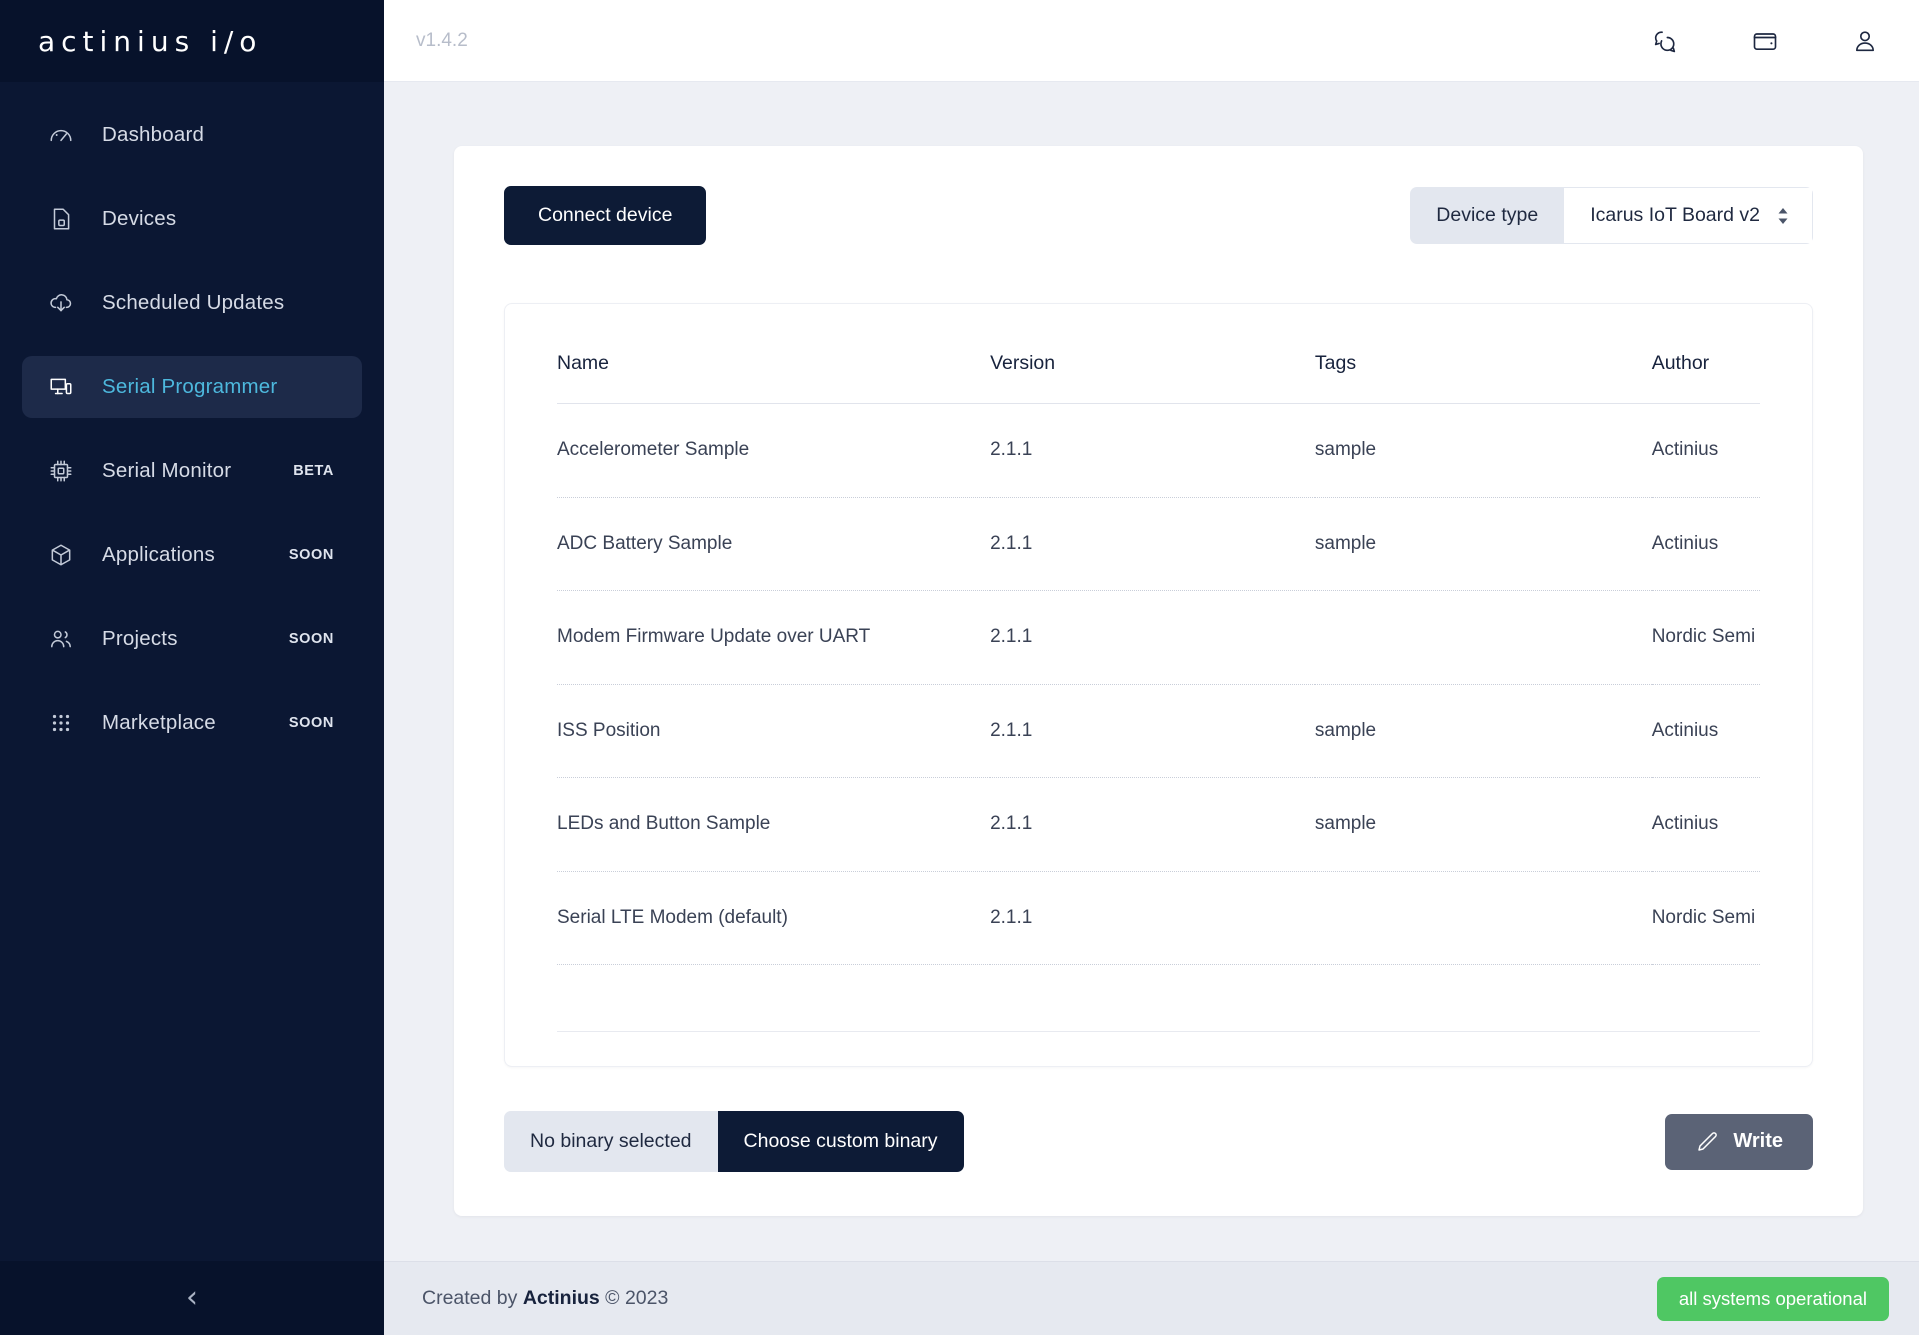 This screenshot has width=1919, height=1335. I want to click on sidebar-item-devices: Devices, so click(192, 219).